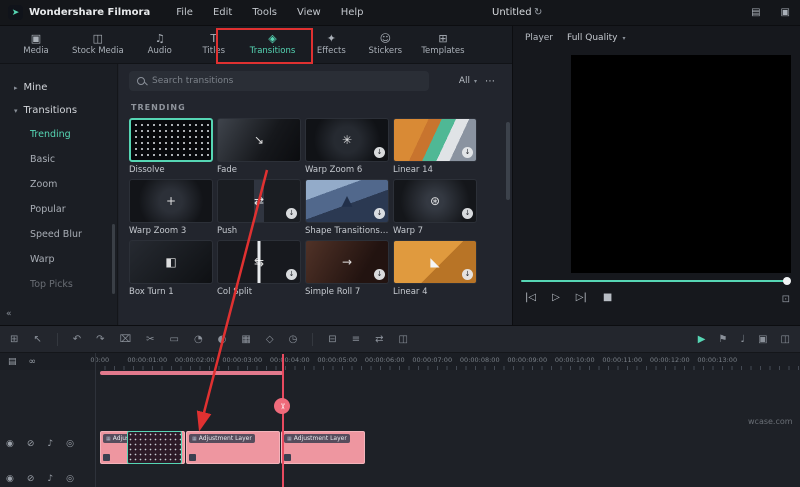 The height and width of the screenshot is (487, 800). I want to click on keyframe-icon: ◇, so click(270, 339).